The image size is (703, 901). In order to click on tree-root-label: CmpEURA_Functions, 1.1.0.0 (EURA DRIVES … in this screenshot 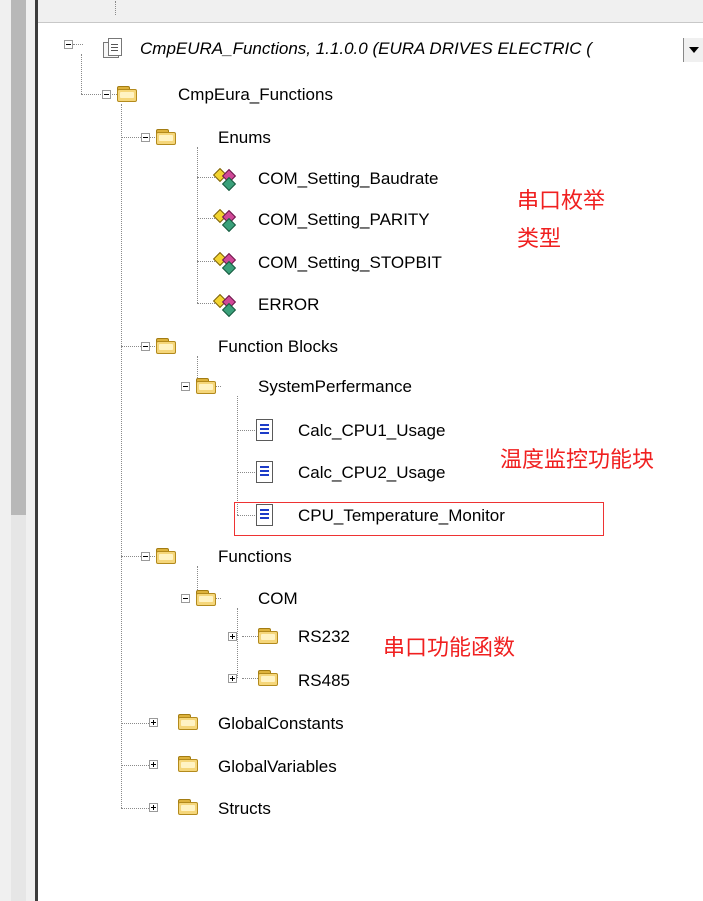, I will do `click(366, 49)`.